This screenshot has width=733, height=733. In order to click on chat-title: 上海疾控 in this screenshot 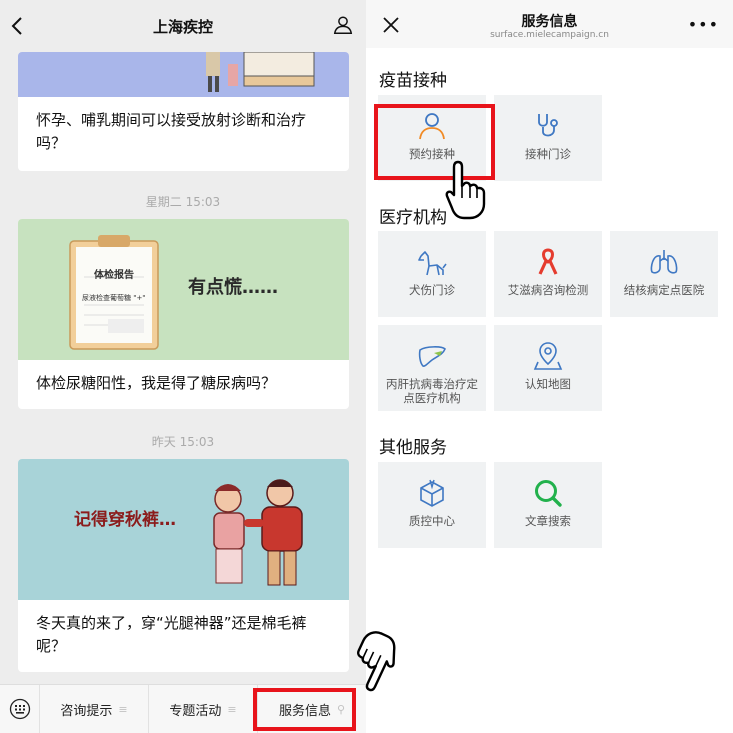, I will do `click(182, 26)`.